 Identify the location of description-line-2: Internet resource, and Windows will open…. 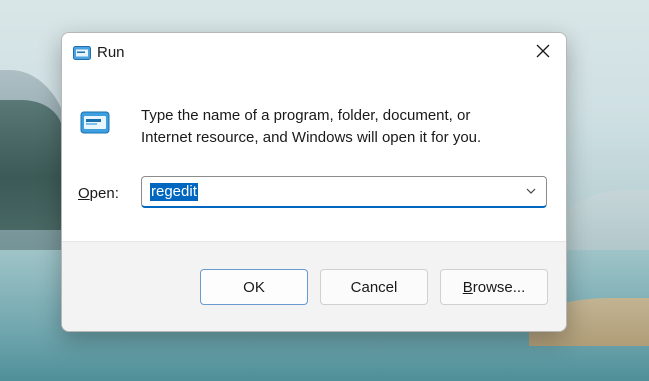
(311, 137).